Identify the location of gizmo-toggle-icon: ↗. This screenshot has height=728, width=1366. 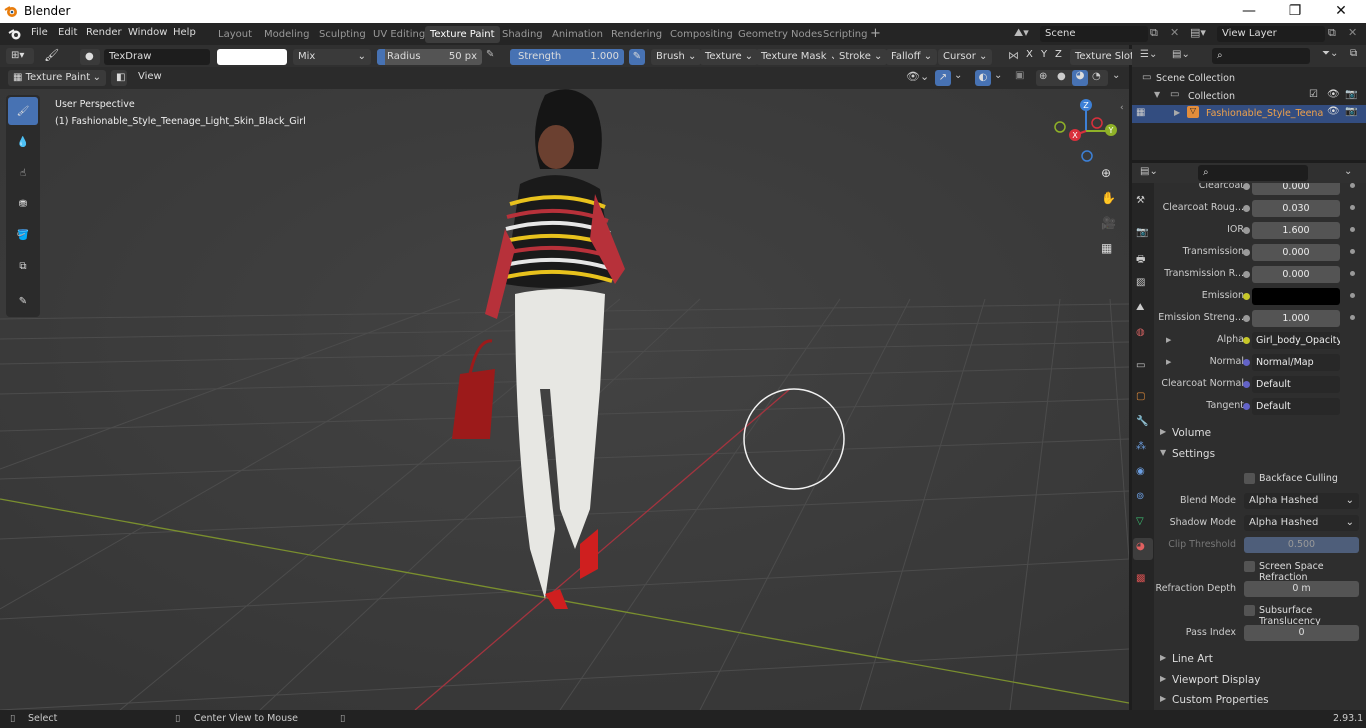
(943, 78).